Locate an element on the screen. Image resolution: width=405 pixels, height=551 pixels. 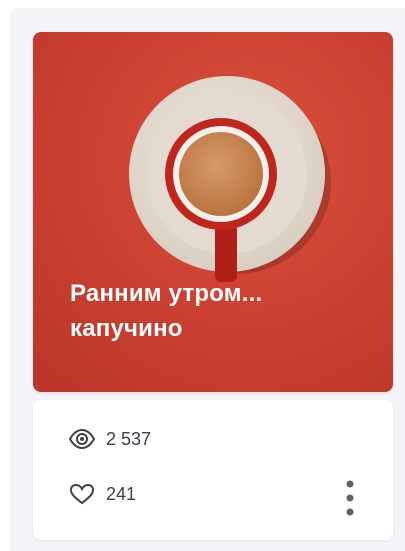
views-count: 2 537 is located at coordinates (129, 438).